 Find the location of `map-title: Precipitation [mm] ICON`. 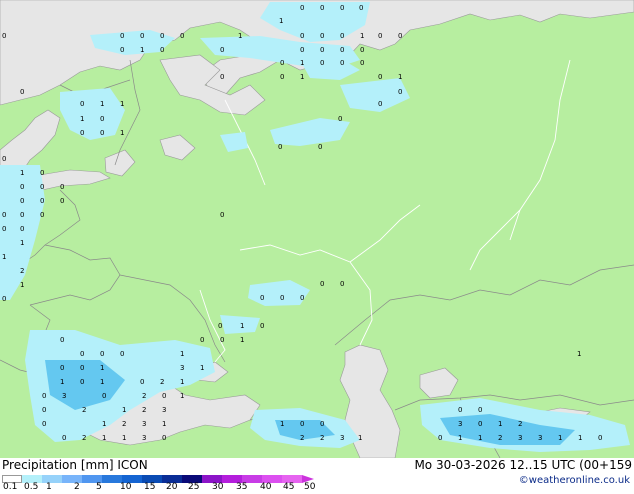

map-title: Precipitation [mm] ICON is located at coordinates (75, 465).